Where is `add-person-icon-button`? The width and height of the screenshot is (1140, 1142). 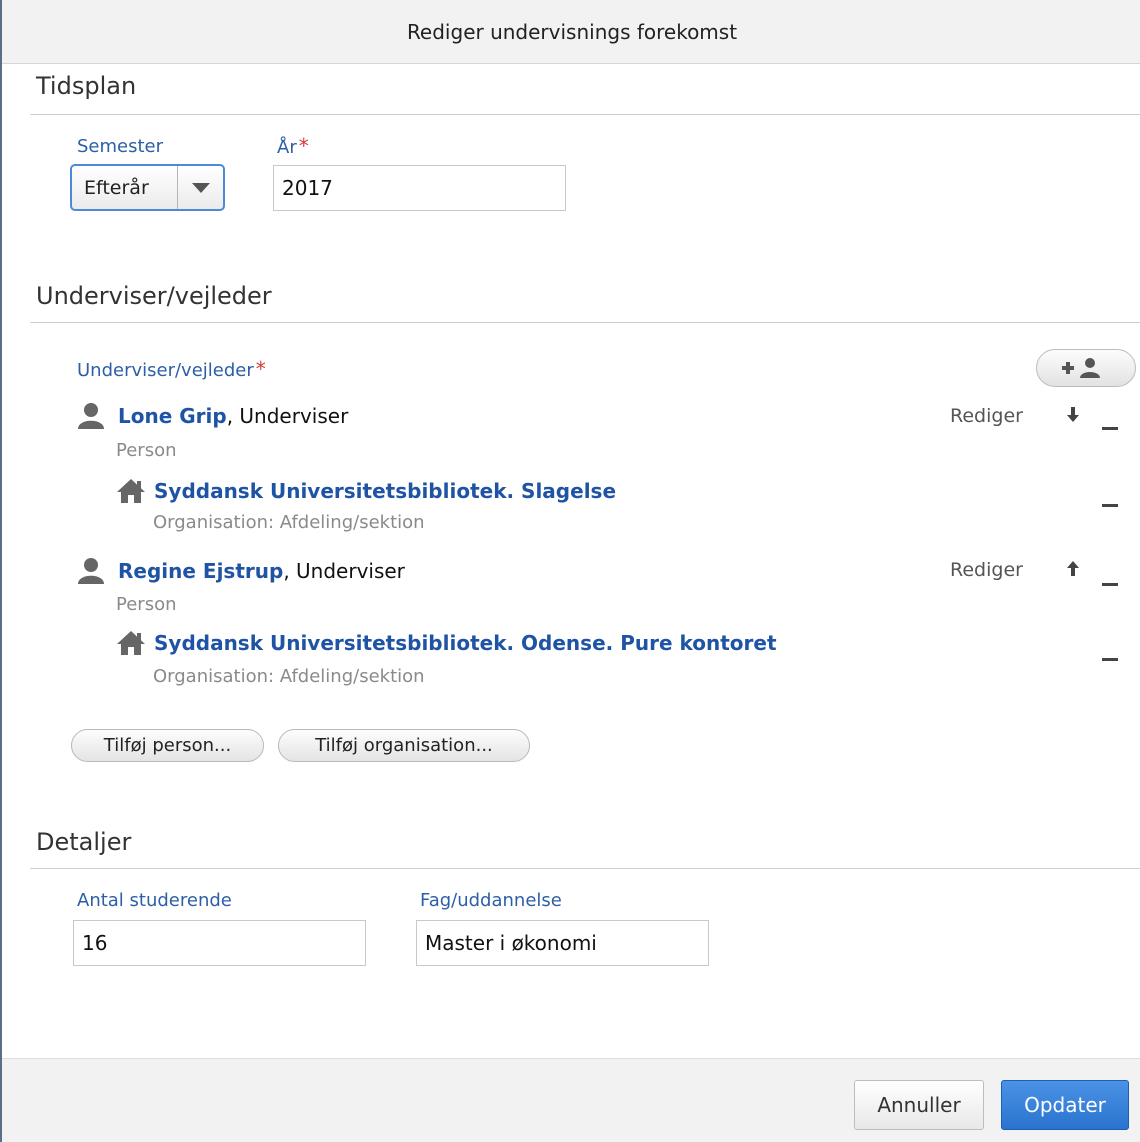
add-person-icon-button is located at coordinates (1086, 368).